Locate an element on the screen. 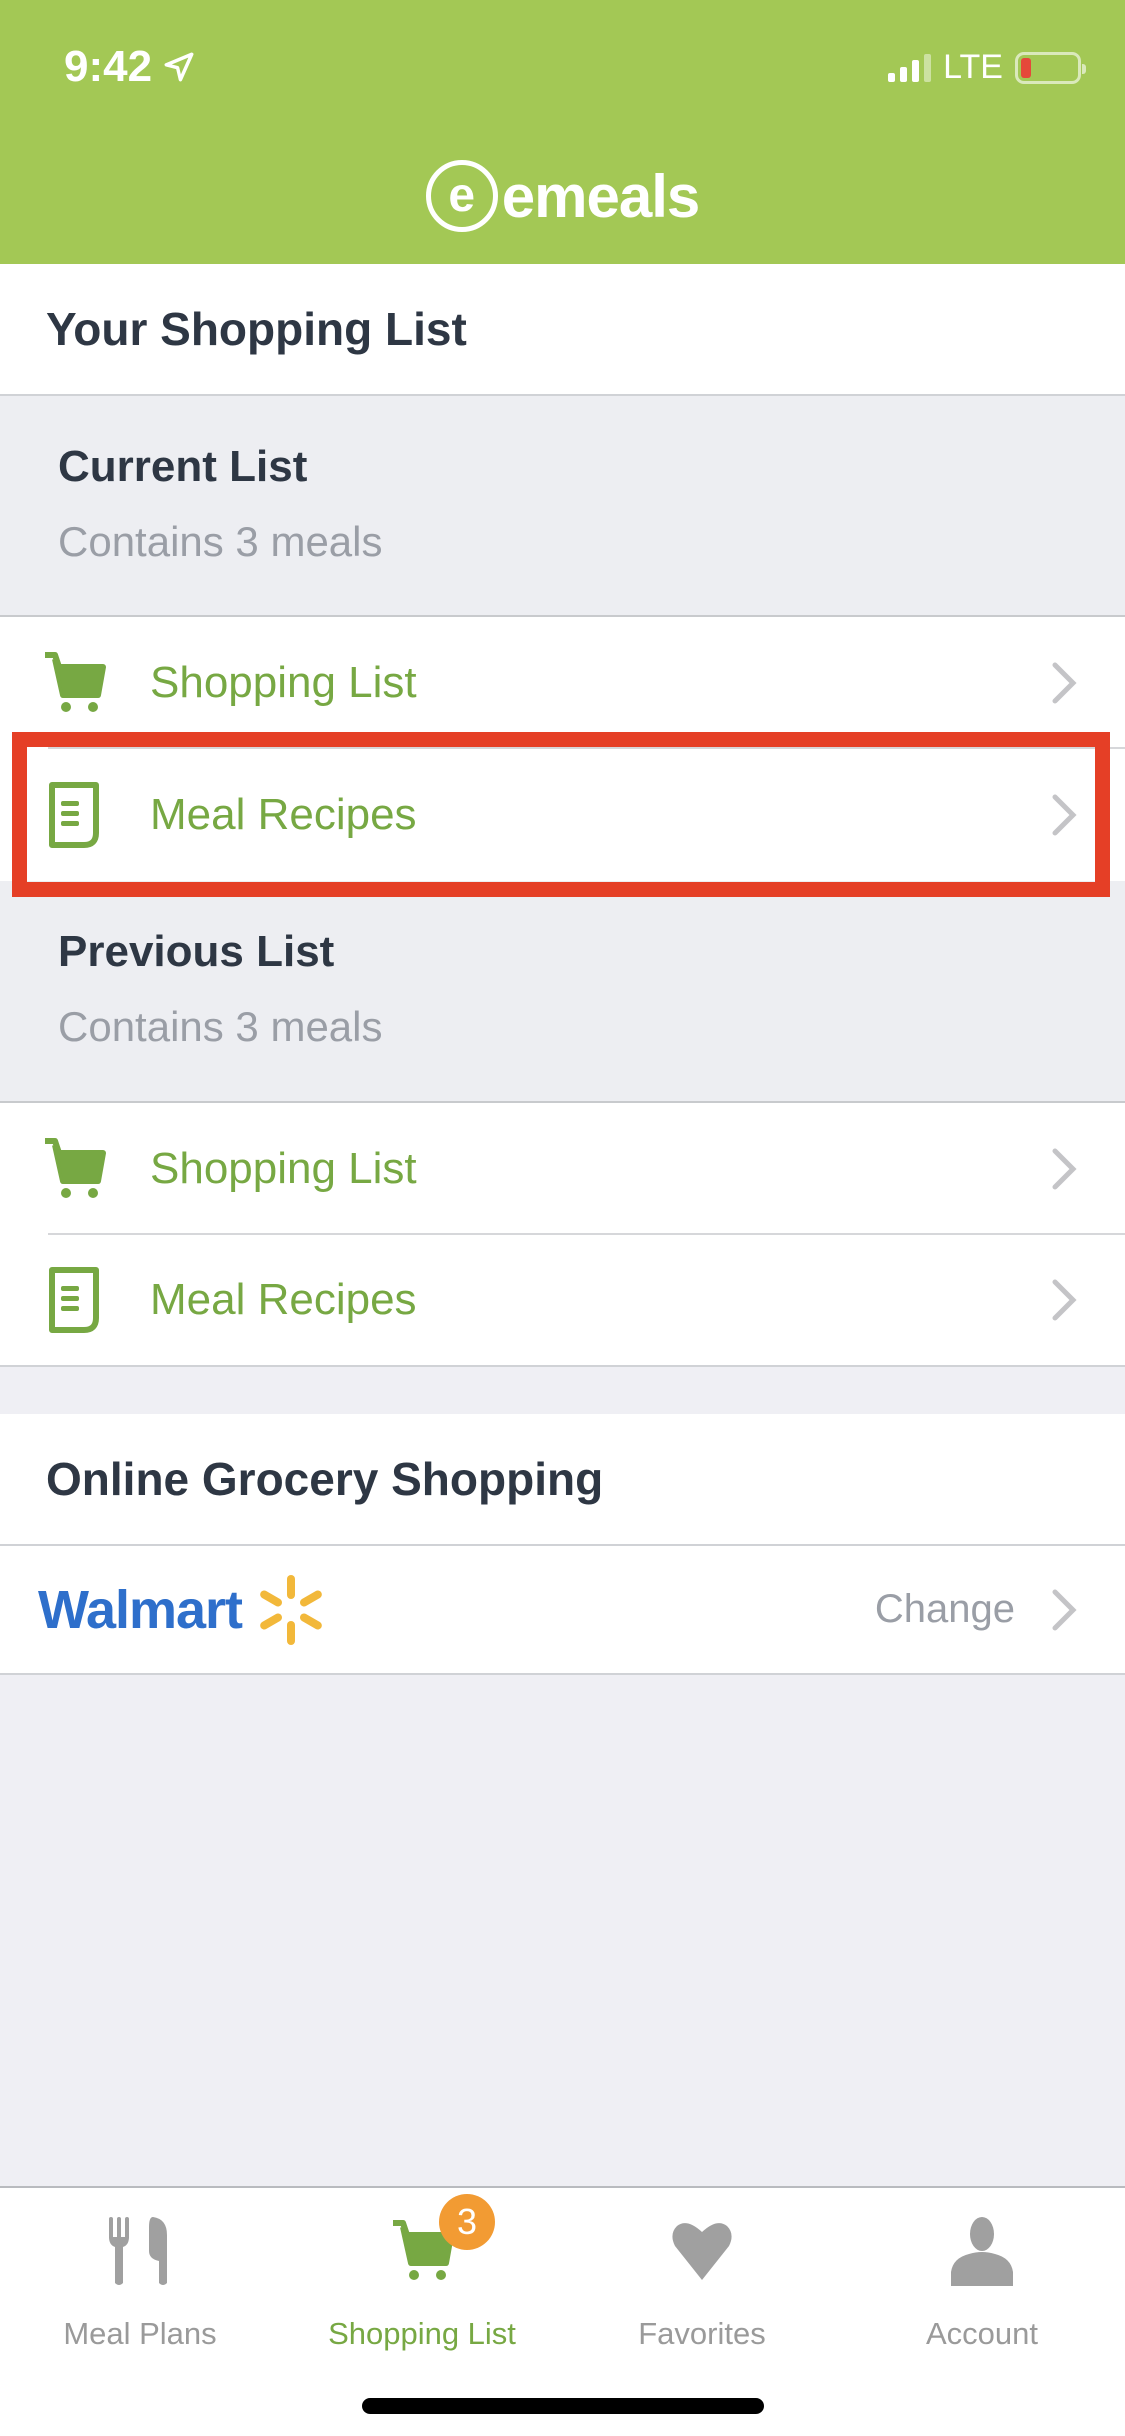 The height and width of the screenshot is (2436, 1125). previous-shopping-list-row: Shopping List is located at coordinates (562, 1169).